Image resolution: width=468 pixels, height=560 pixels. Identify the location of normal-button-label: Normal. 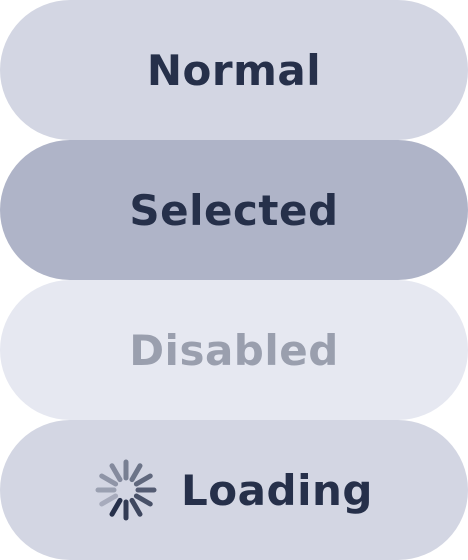
(234, 70).